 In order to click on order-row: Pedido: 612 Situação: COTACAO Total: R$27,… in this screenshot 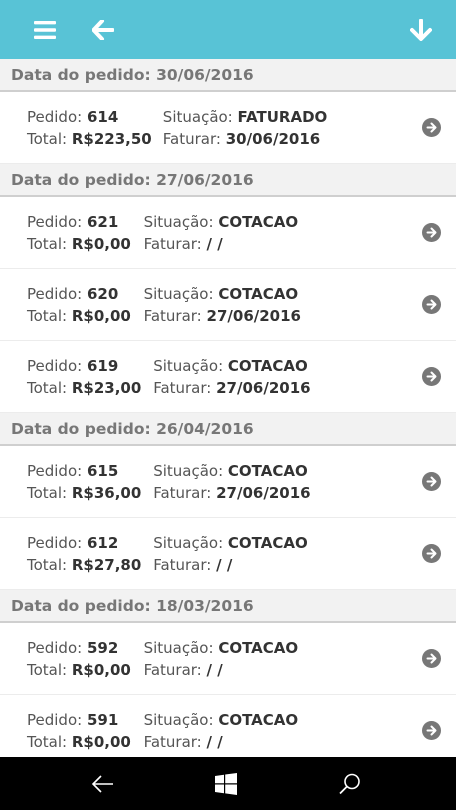, I will do `click(228, 554)`.